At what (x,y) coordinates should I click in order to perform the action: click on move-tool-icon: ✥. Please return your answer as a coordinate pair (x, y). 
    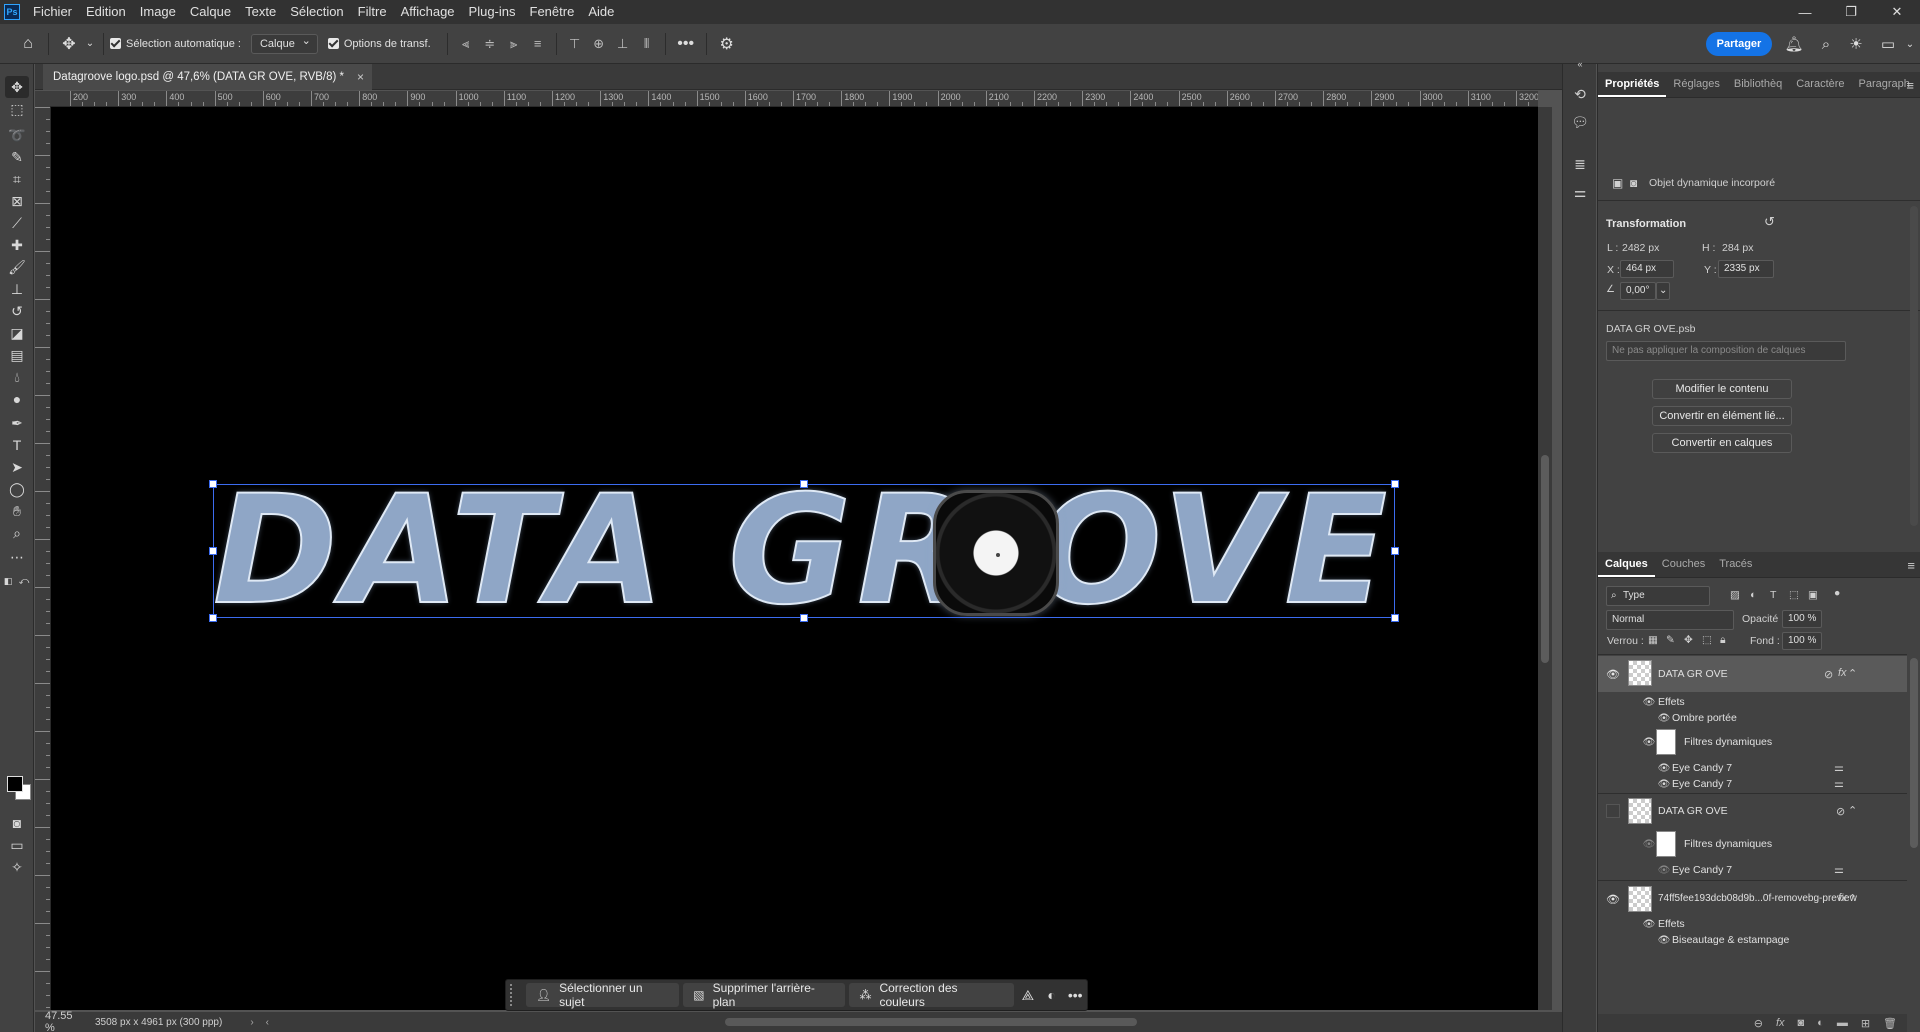
    Looking at the image, I should click on (17, 87).